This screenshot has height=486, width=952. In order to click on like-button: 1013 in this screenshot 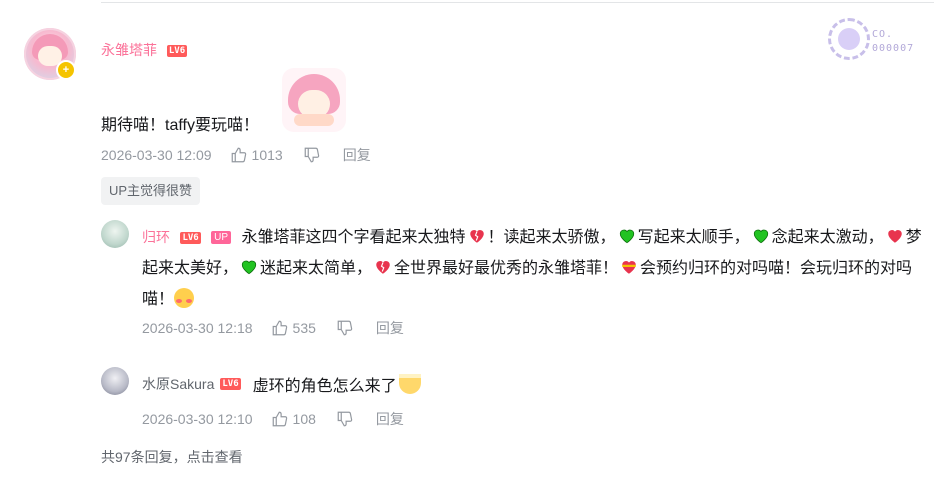, I will do `click(256, 155)`.